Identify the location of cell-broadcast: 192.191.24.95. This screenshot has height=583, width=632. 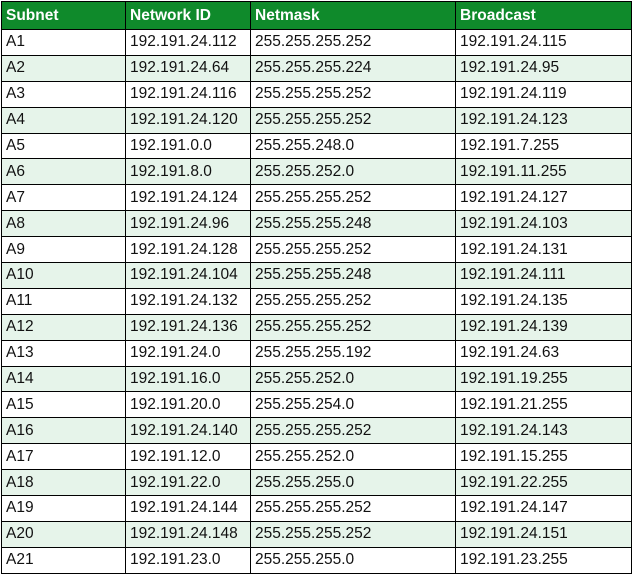
(543, 68).